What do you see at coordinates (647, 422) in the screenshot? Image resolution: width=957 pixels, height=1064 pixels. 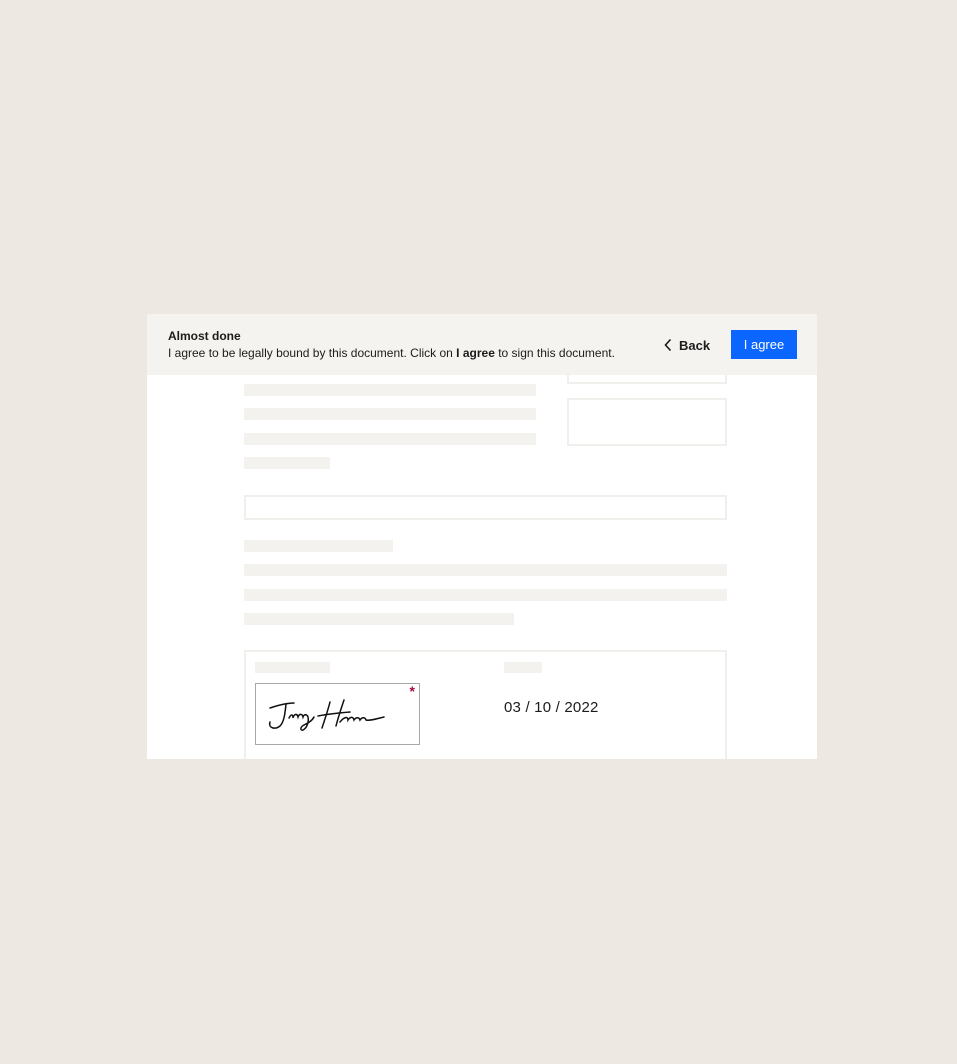 I see `document-field-box` at bounding box center [647, 422].